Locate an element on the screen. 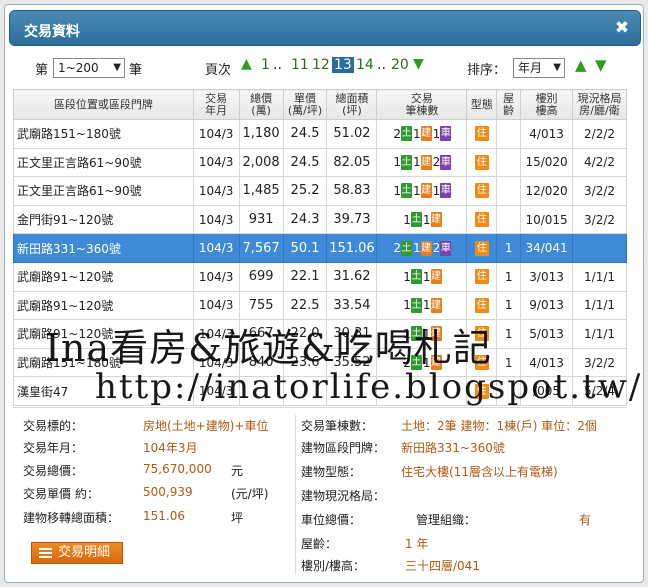 The width and height of the screenshot is (648, 587). column-header: 型態 is located at coordinates (482, 104).